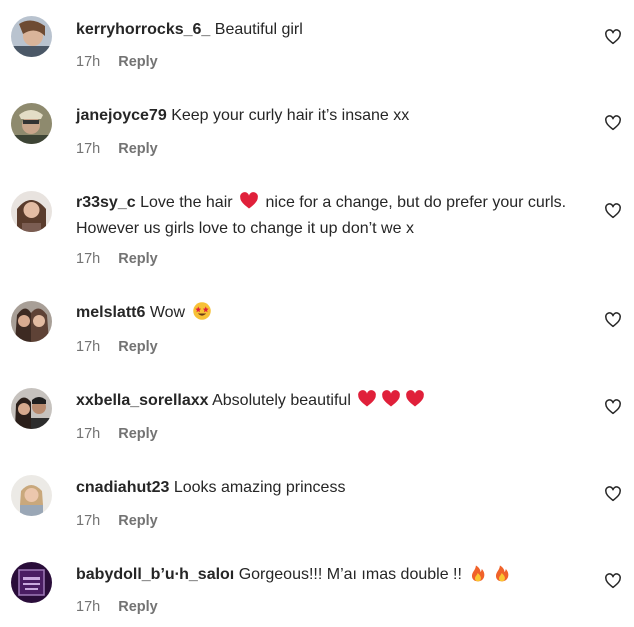 The width and height of the screenshot is (634, 627). I want to click on comment-username: babydoll_b’u∙h_saloı, so click(155, 574).